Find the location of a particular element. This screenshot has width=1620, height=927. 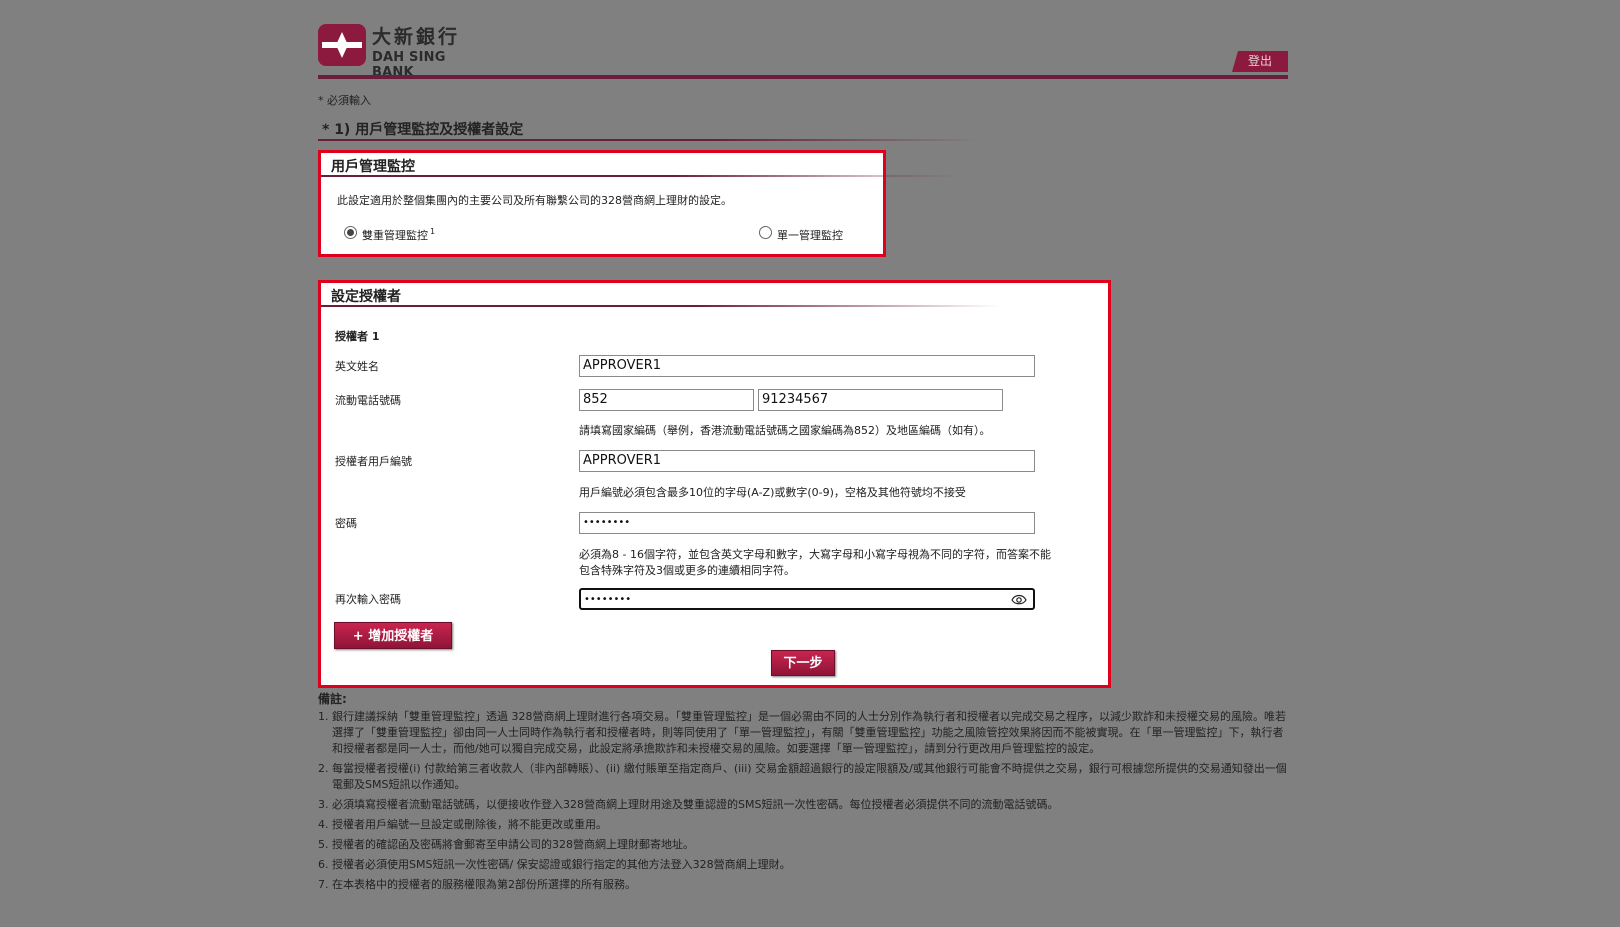

required-note: * 必須輸入 is located at coordinates (344, 100).